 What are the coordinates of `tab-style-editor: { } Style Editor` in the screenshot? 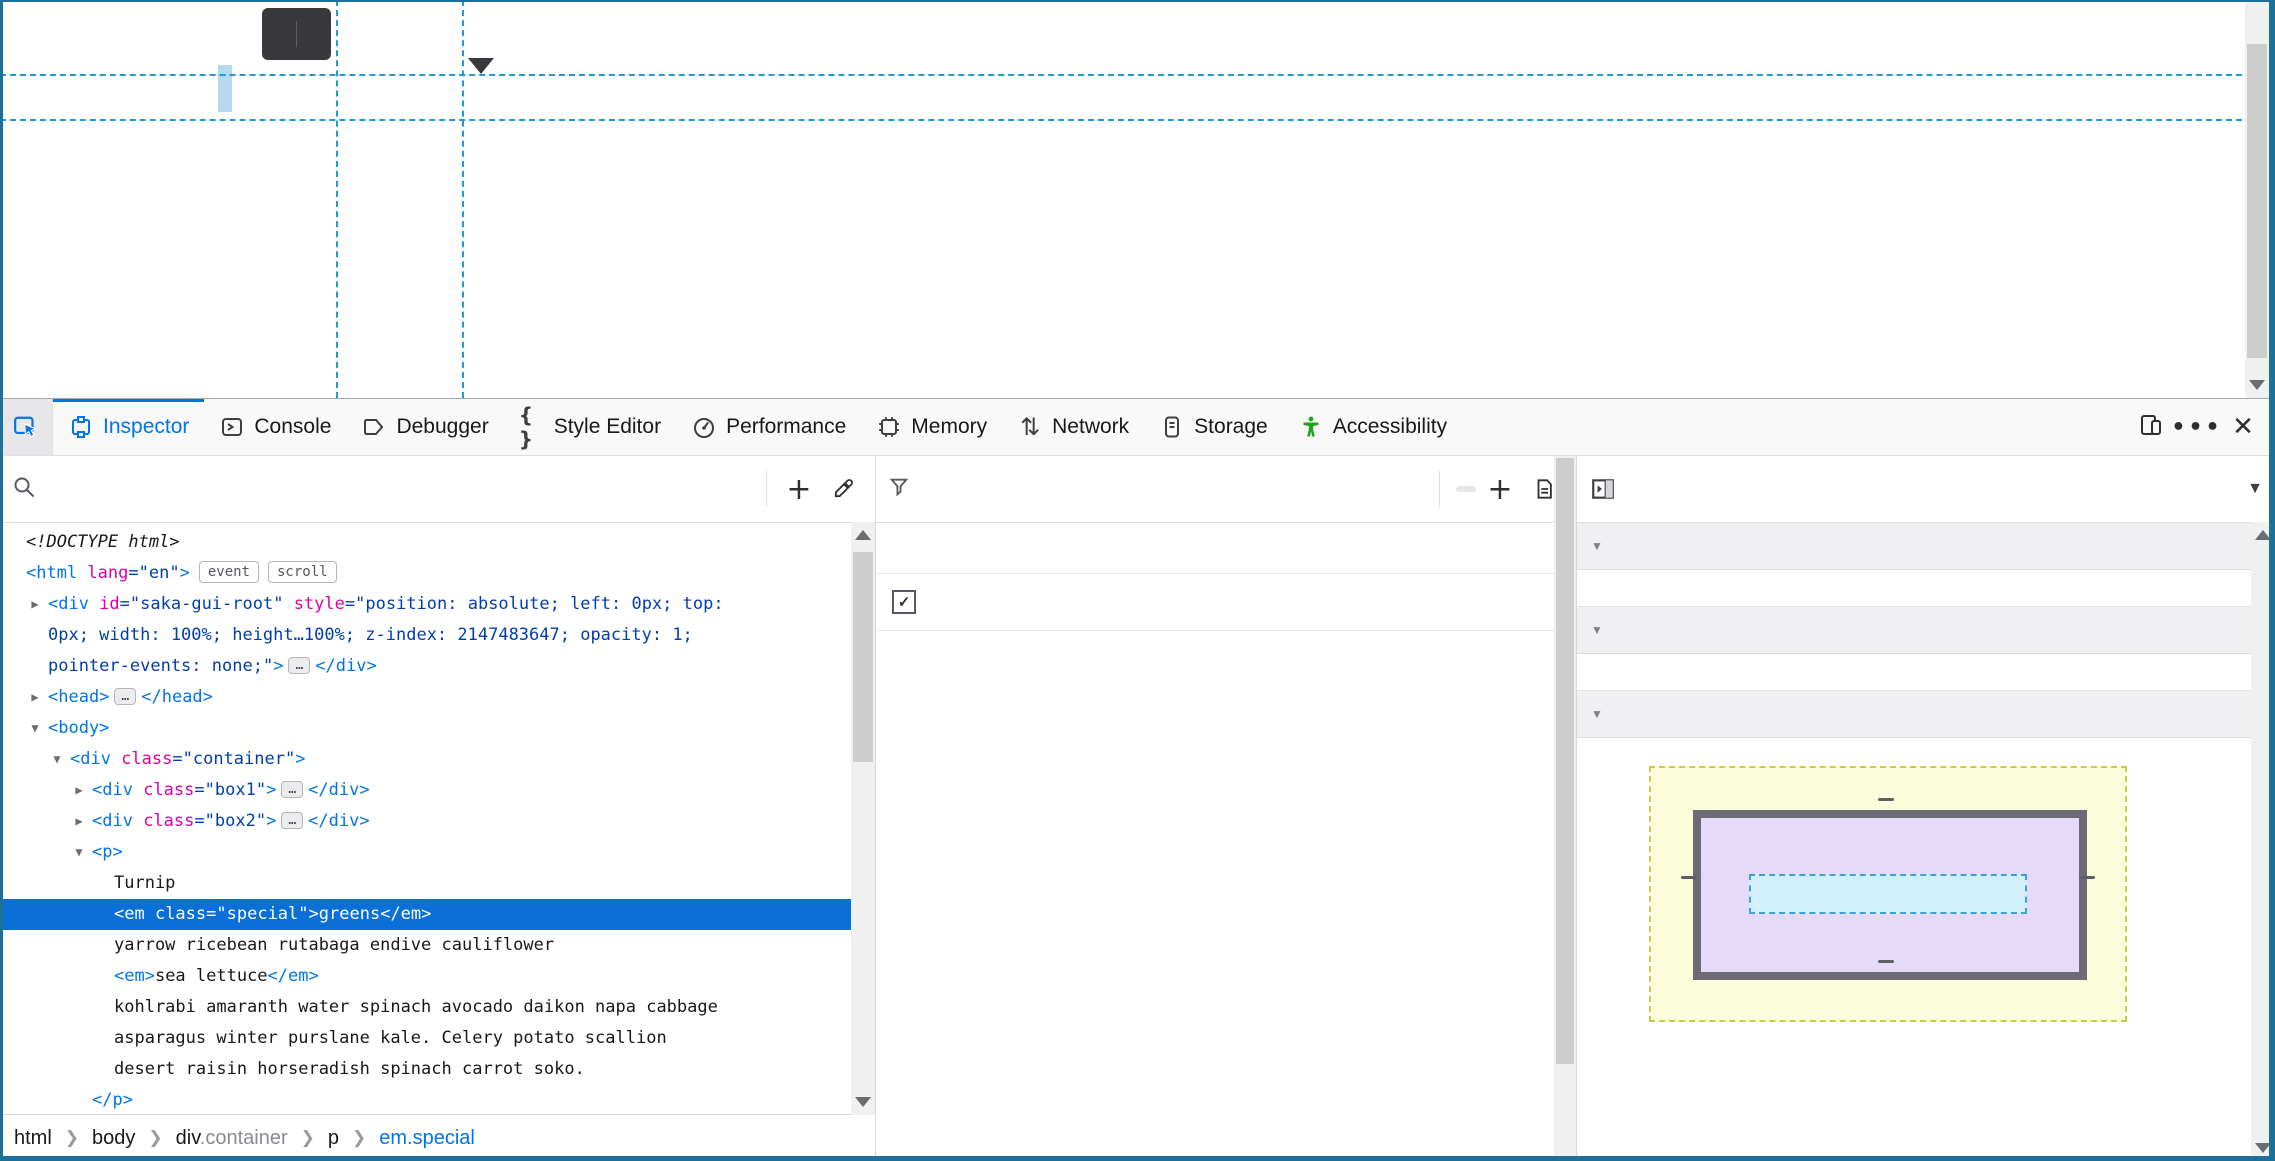 It's located at (590, 427).